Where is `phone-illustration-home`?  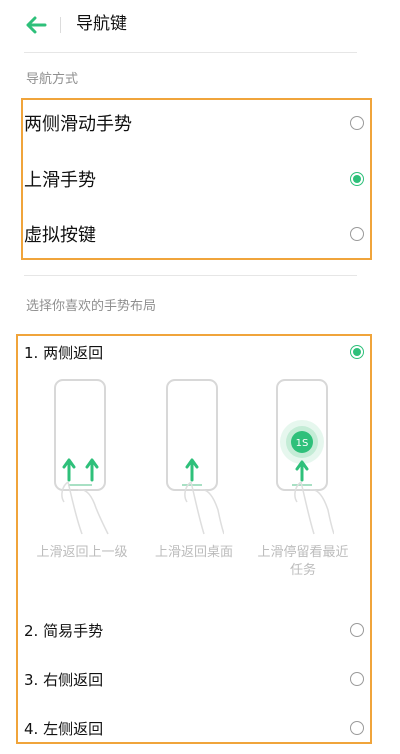 phone-illustration-home is located at coordinates (195, 457).